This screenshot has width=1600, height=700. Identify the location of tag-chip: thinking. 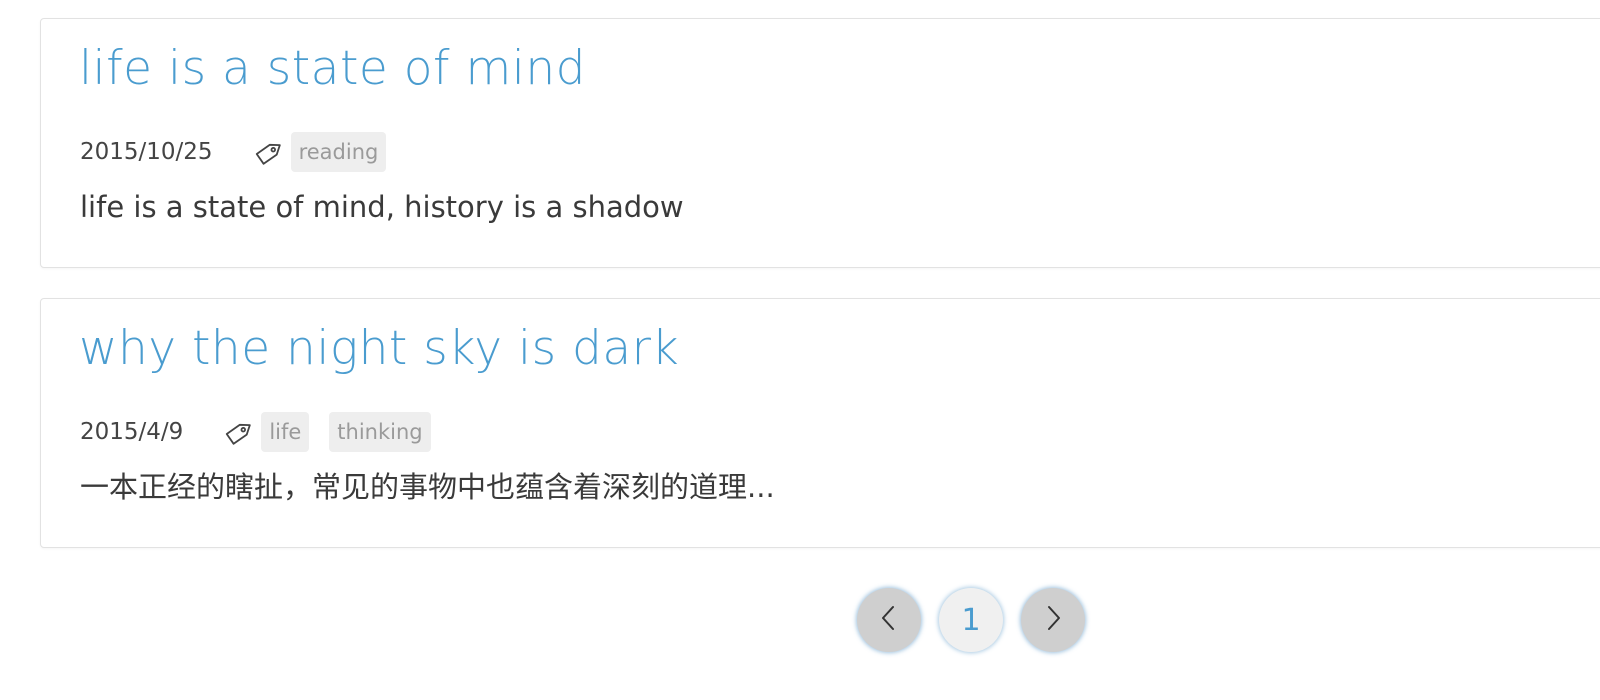
(380, 432).